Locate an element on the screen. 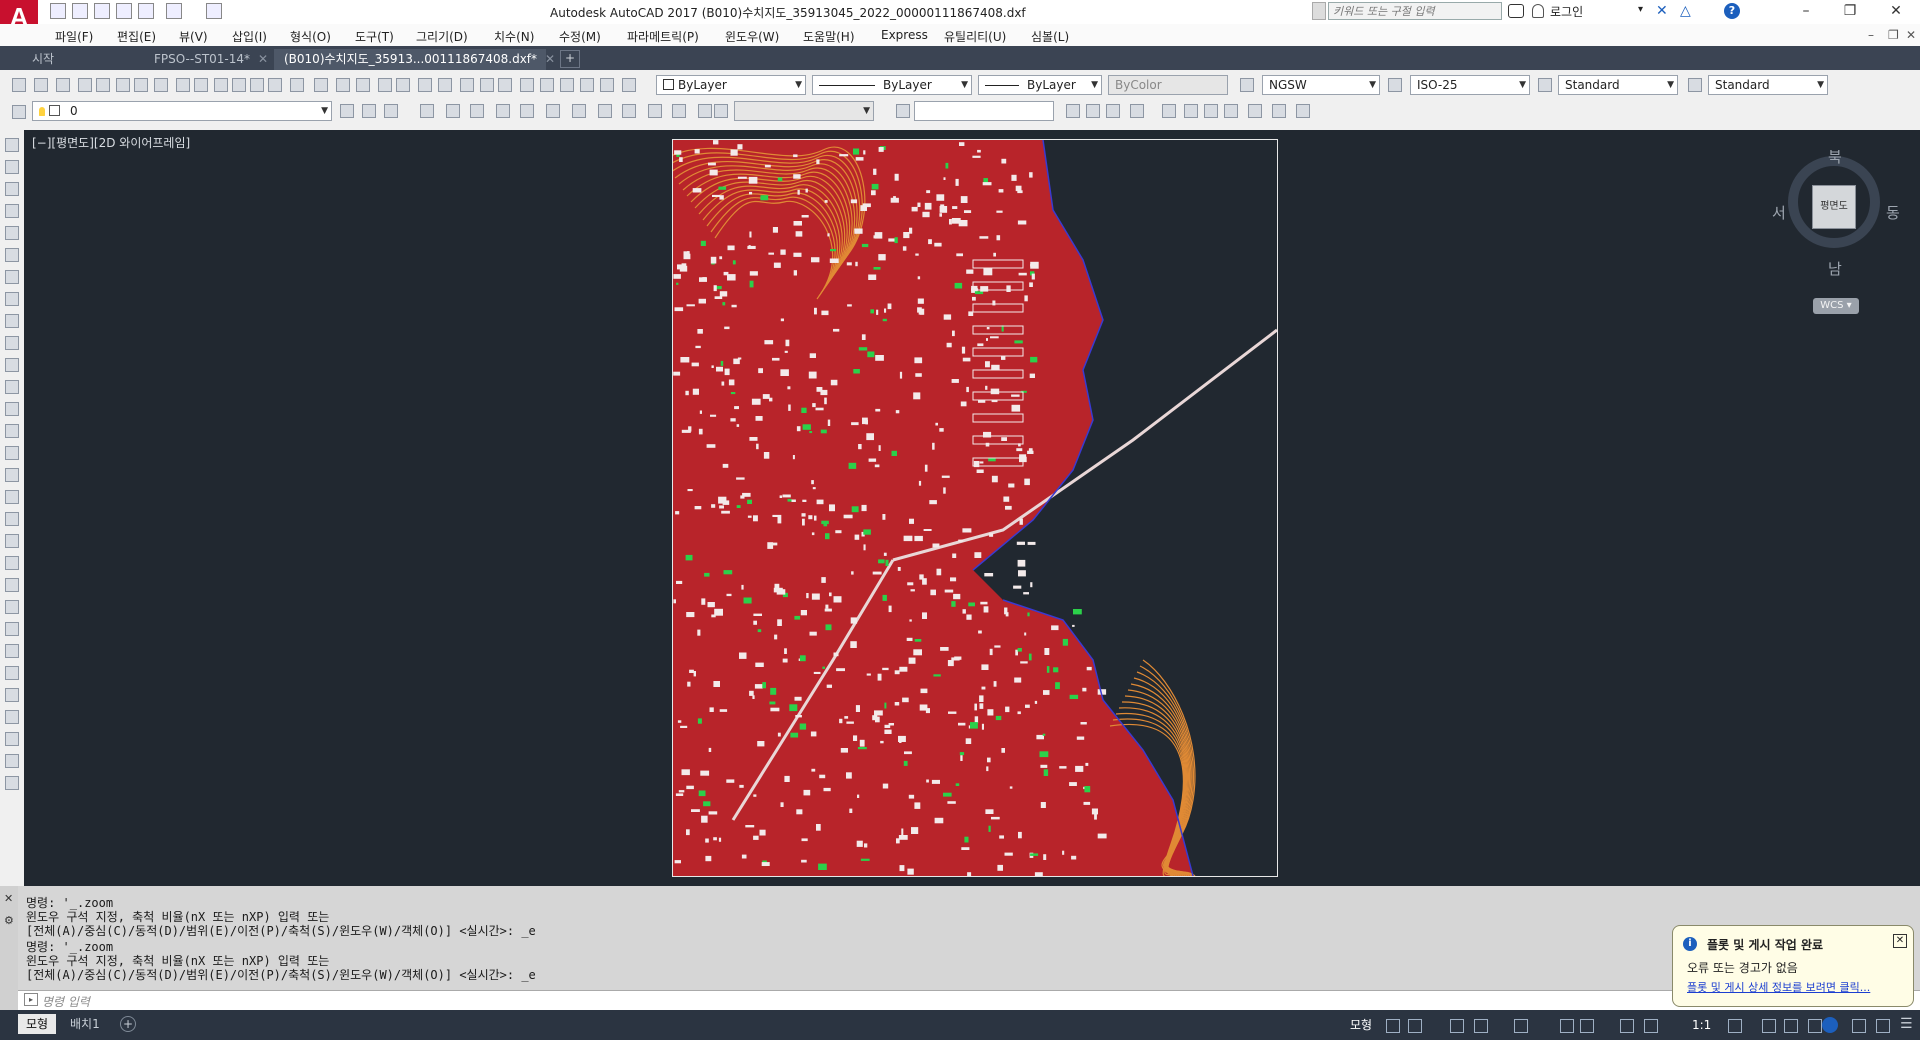 This screenshot has height=1040, width=1920. multileader-style-icon is located at coordinates (1695, 85).